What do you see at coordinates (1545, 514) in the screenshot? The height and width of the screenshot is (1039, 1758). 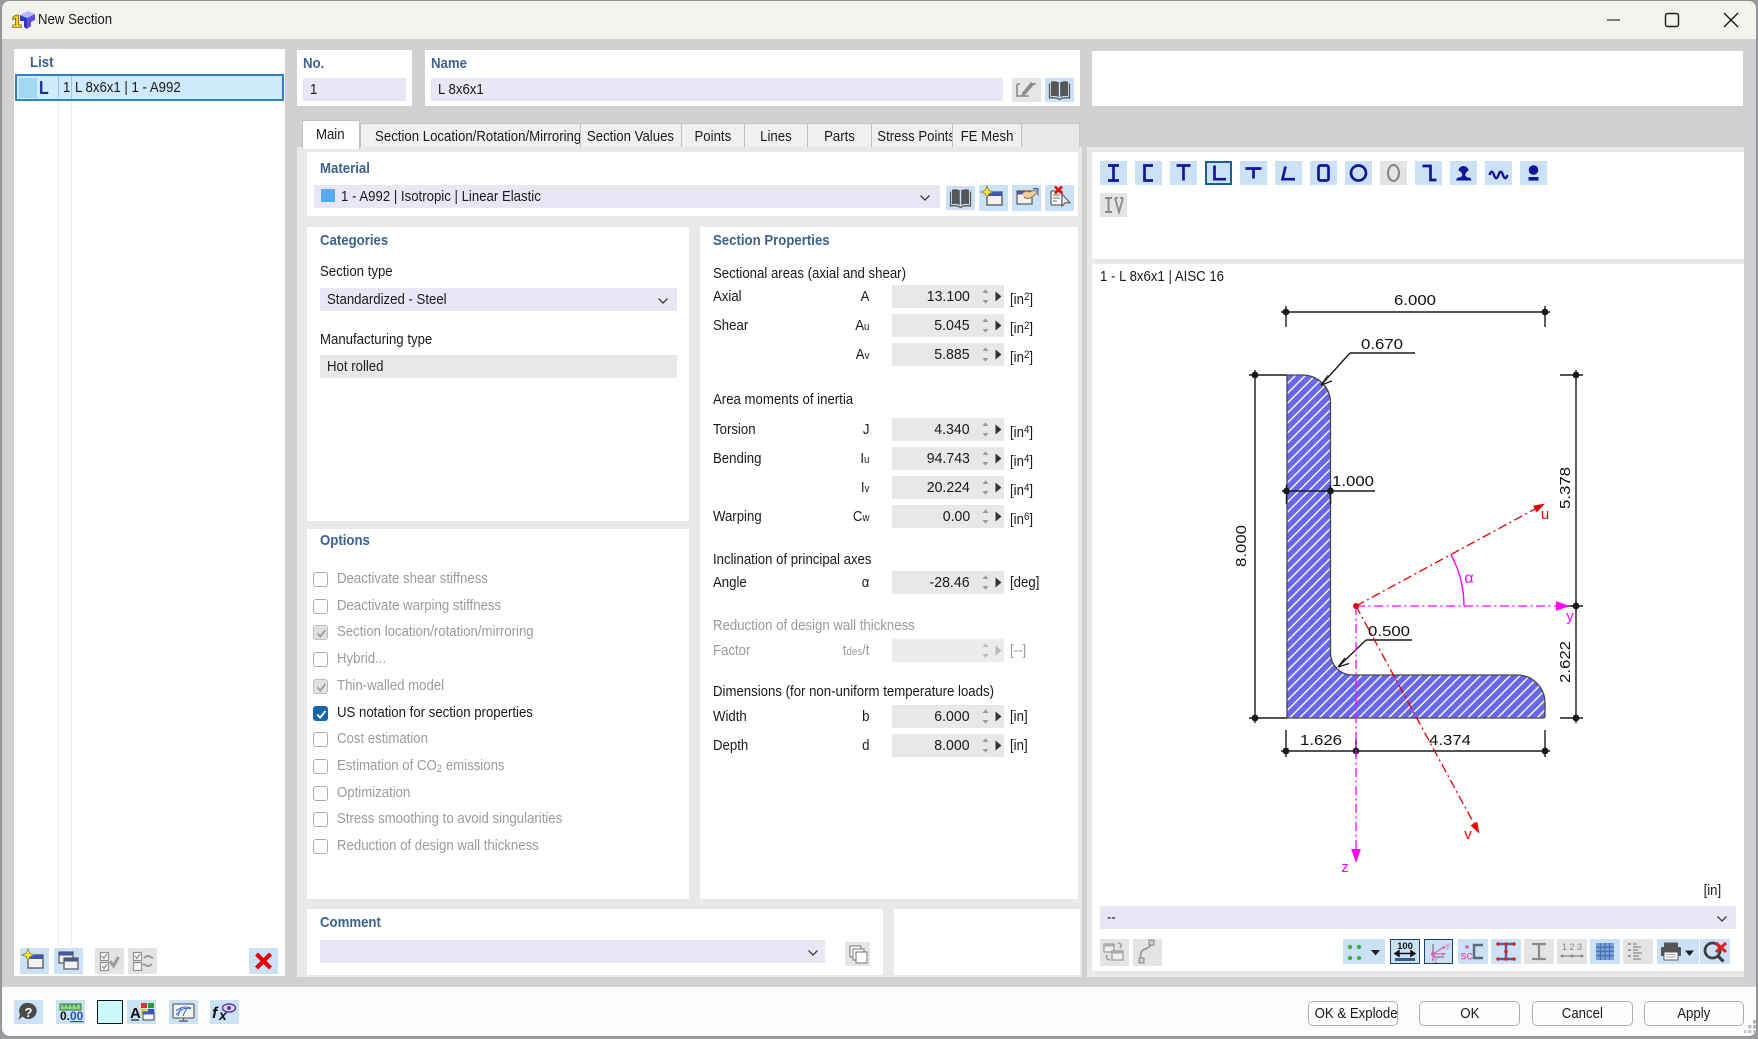 I see `svg-text: u` at bounding box center [1545, 514].